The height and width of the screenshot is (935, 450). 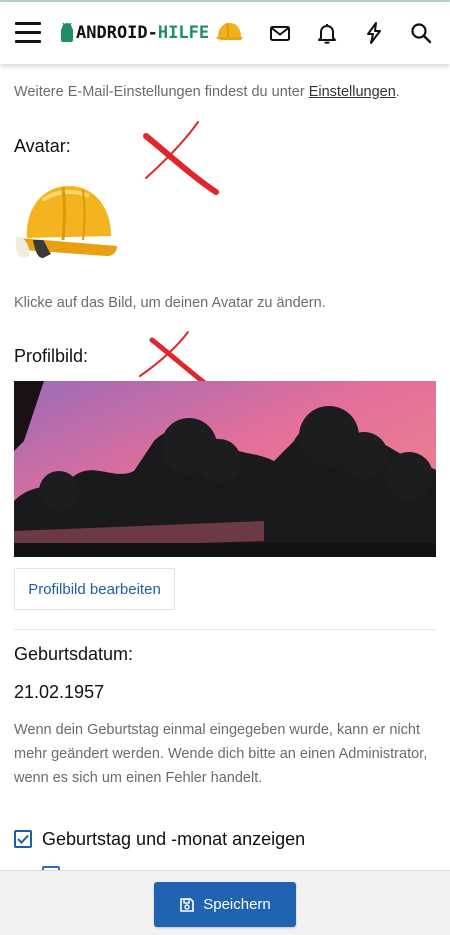 What do you see at coordinates (28, 33) in the screenshot?
I see `menu-icon` at bounding box center [28, 33].